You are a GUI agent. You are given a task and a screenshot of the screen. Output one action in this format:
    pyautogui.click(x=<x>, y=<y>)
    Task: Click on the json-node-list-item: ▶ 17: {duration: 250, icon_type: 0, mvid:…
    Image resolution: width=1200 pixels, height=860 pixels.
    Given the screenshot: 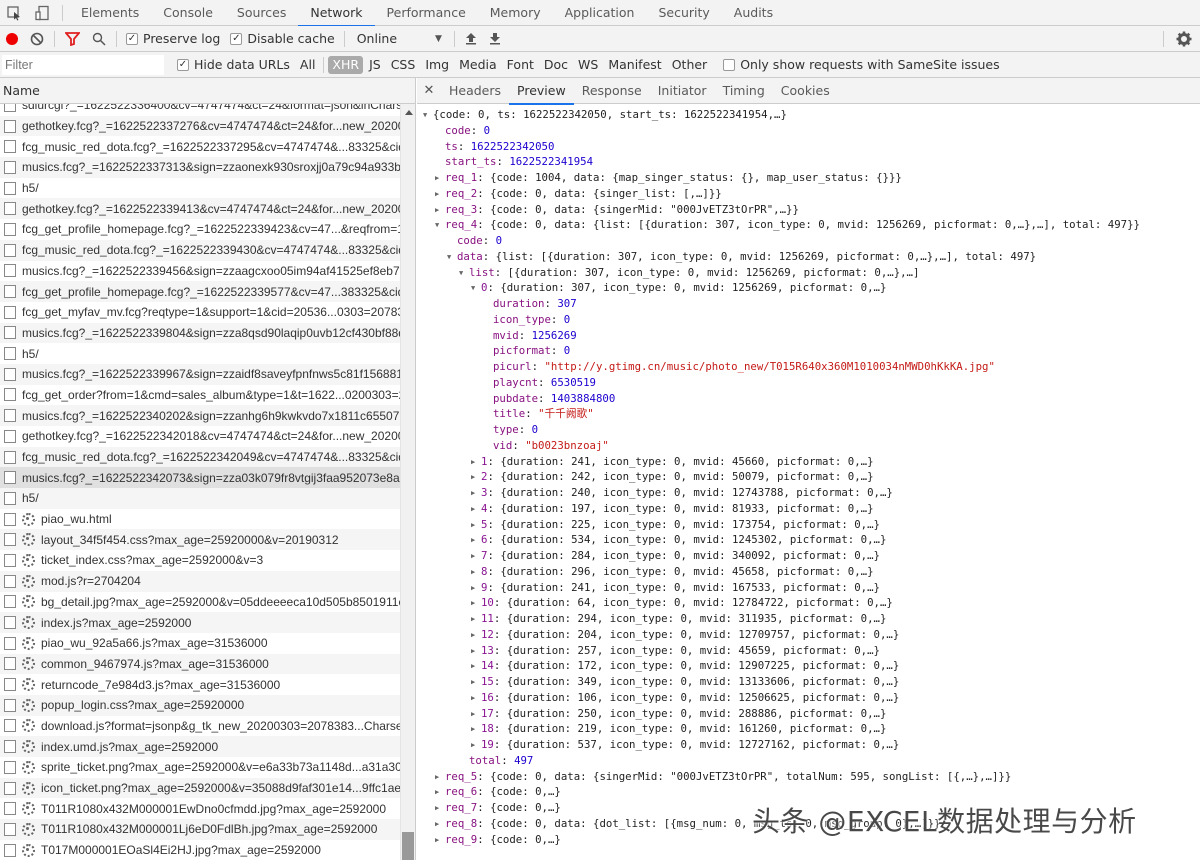 What is the action you would take?
    pyautogui.click(x=808, y=714)
    